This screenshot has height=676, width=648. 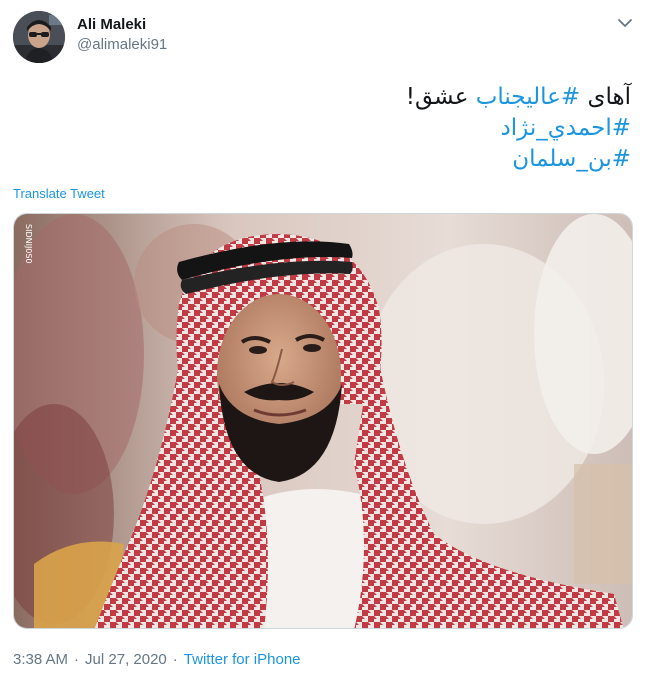 I want to click on tweet-menu-button, so click(x=625, y=23).